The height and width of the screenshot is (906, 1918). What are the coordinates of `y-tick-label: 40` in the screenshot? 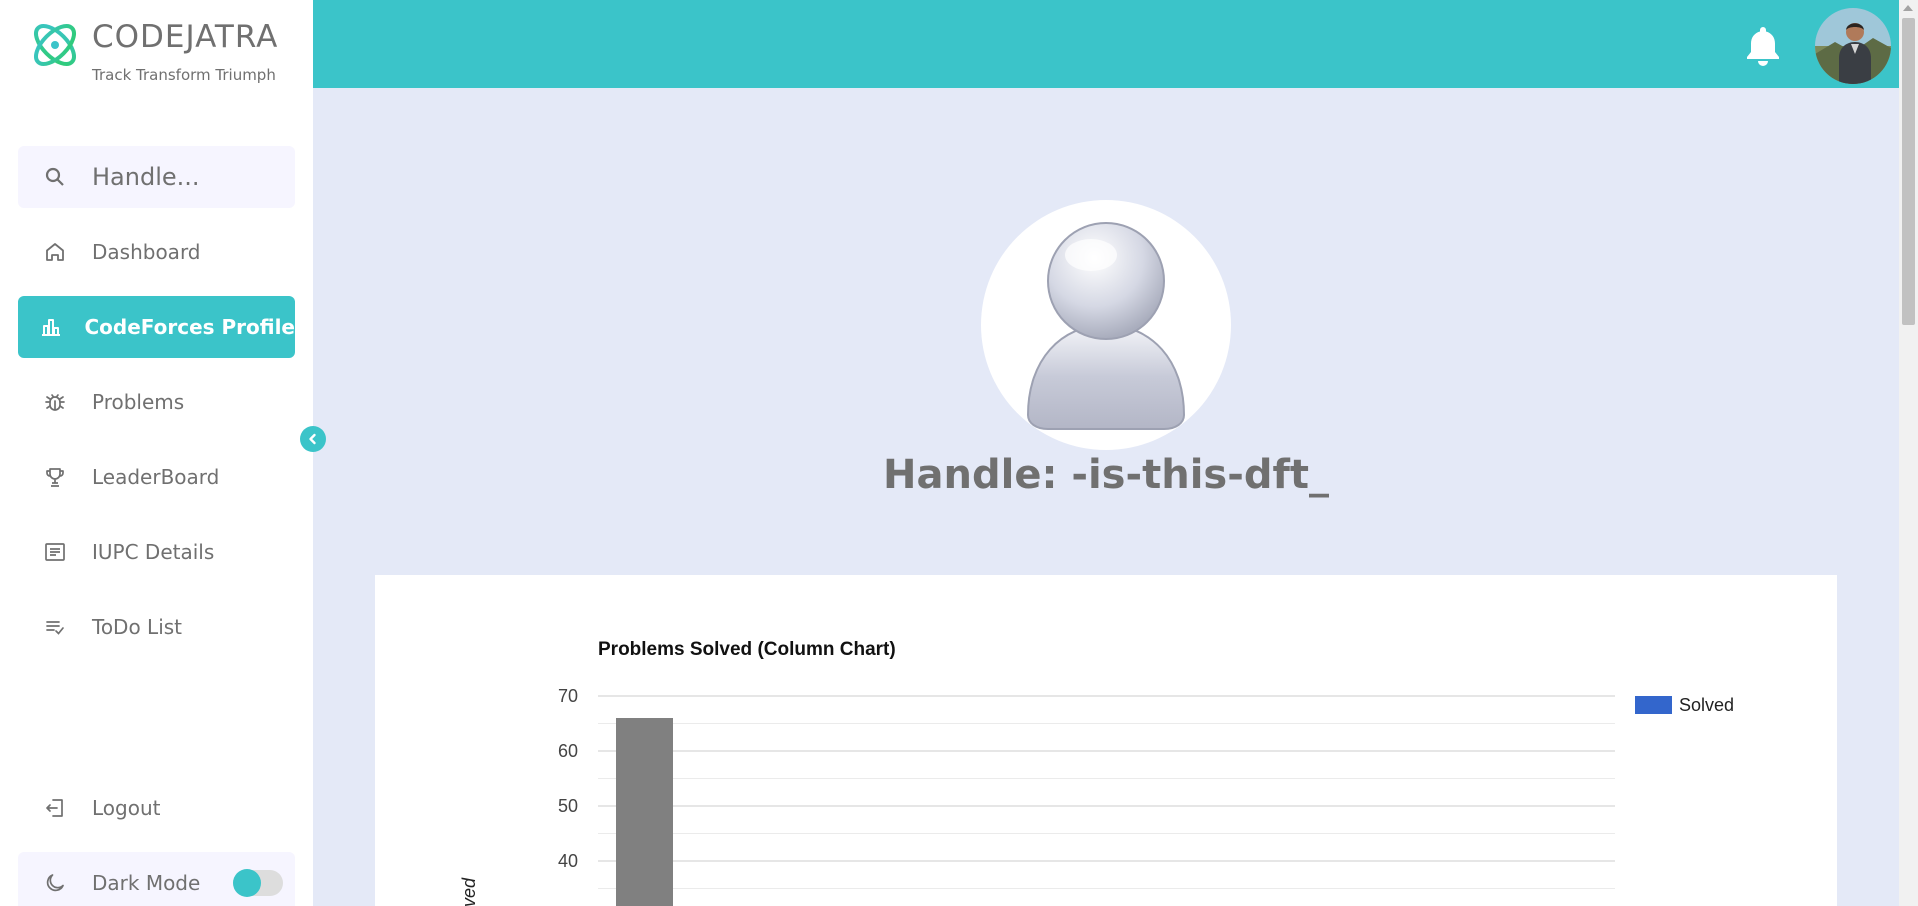 It's located at (568, 861).